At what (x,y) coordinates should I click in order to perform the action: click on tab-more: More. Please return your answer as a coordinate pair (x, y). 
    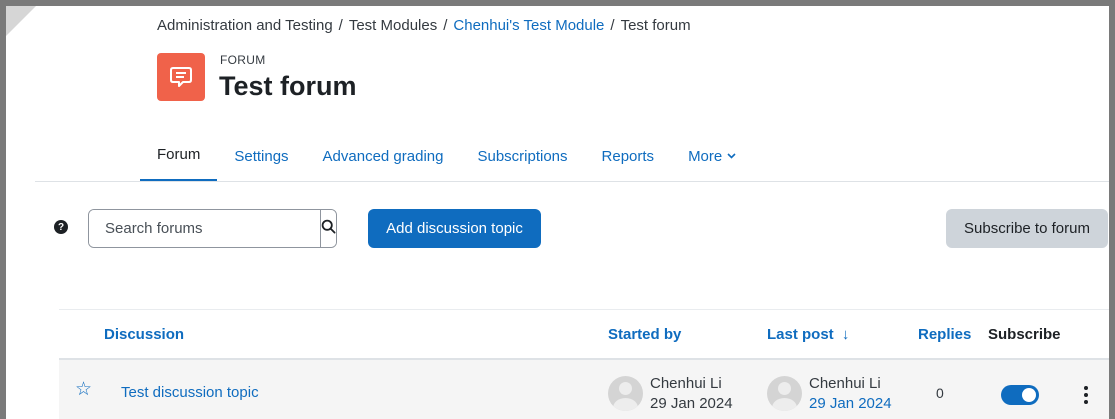
    Looking at the image, I should click on (712, 156).